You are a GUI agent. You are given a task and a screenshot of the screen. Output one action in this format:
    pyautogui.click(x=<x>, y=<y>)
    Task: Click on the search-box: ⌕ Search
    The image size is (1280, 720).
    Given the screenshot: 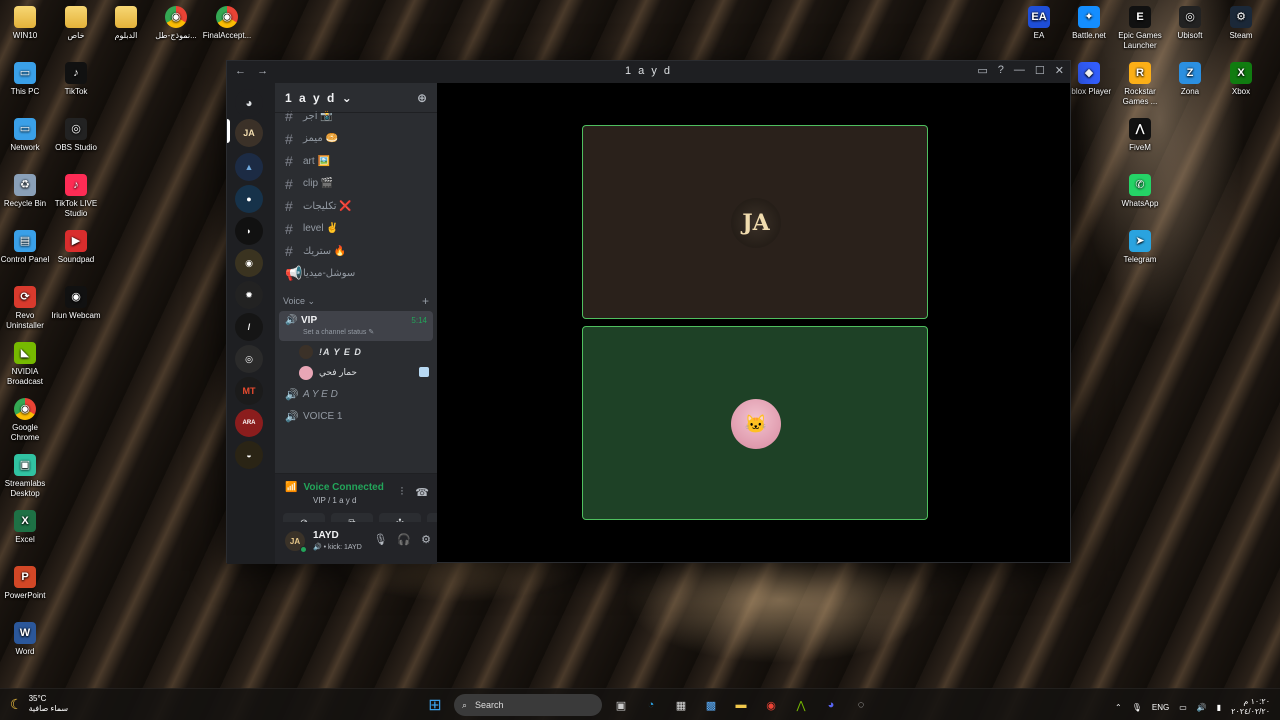 What is the action you would take?
    pyautogui.click(x=528, y=705)
    